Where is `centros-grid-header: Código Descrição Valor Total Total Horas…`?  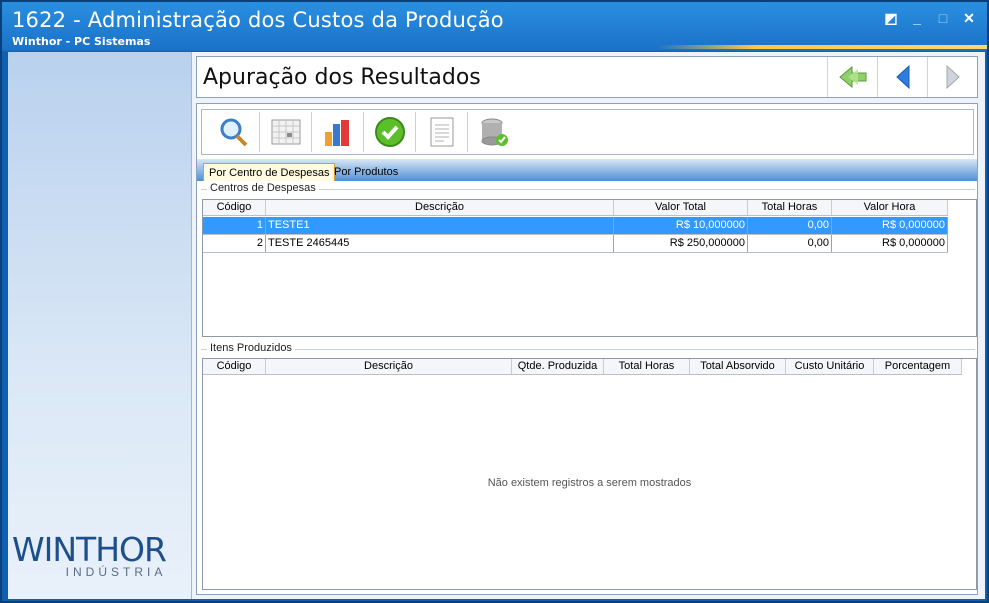 centros-grid-header: Código Descrição Valor Total Total Horas… is located at coordinates (575, 208).